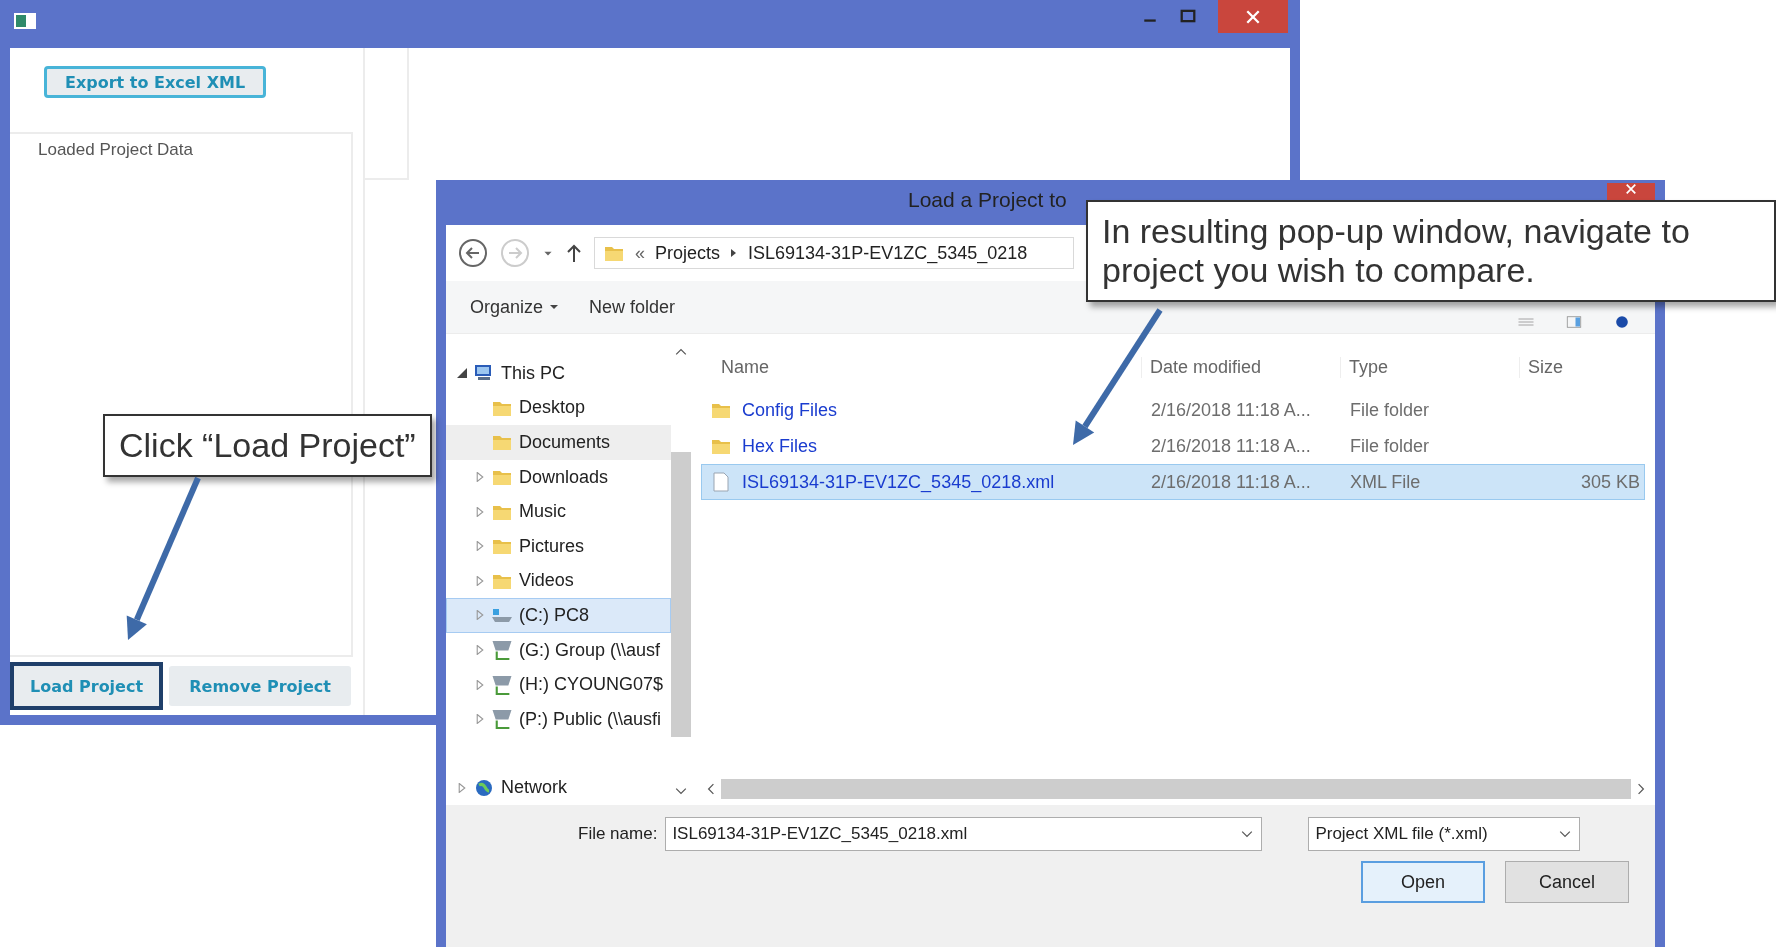 The width and height of the screenshot is (1776, 947). I want to click on tree-item: (G:) Group (\\ausf, so click(558, 650).